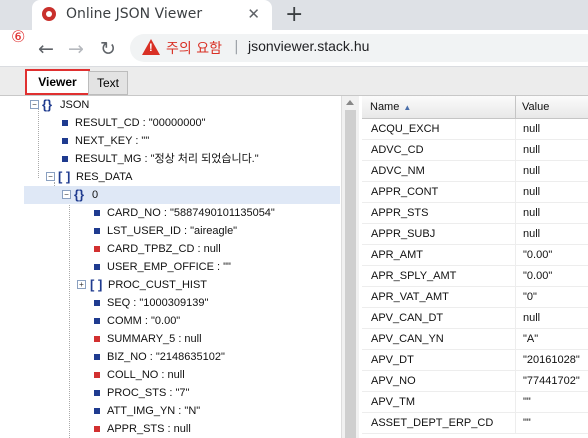 Image resolution: width=588 pixels, height=438 pixels. Describe the element at coordinates (535, 107) in the screenshot. I see `column-header-value: Value` at that location.